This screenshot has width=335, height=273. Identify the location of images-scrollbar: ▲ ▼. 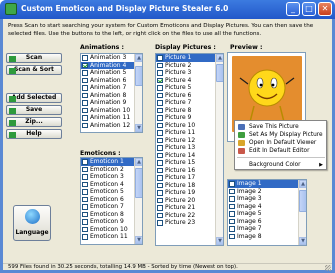
(302, 212).